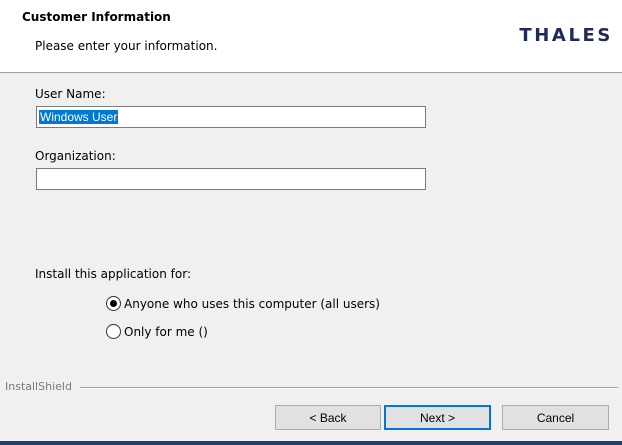 Image resolution: width=622 pixels, height=445 pixels. Describe the element at coordinates (113, 274) in the screenshot. I see `install-for-label: Install this application for:` at that location.